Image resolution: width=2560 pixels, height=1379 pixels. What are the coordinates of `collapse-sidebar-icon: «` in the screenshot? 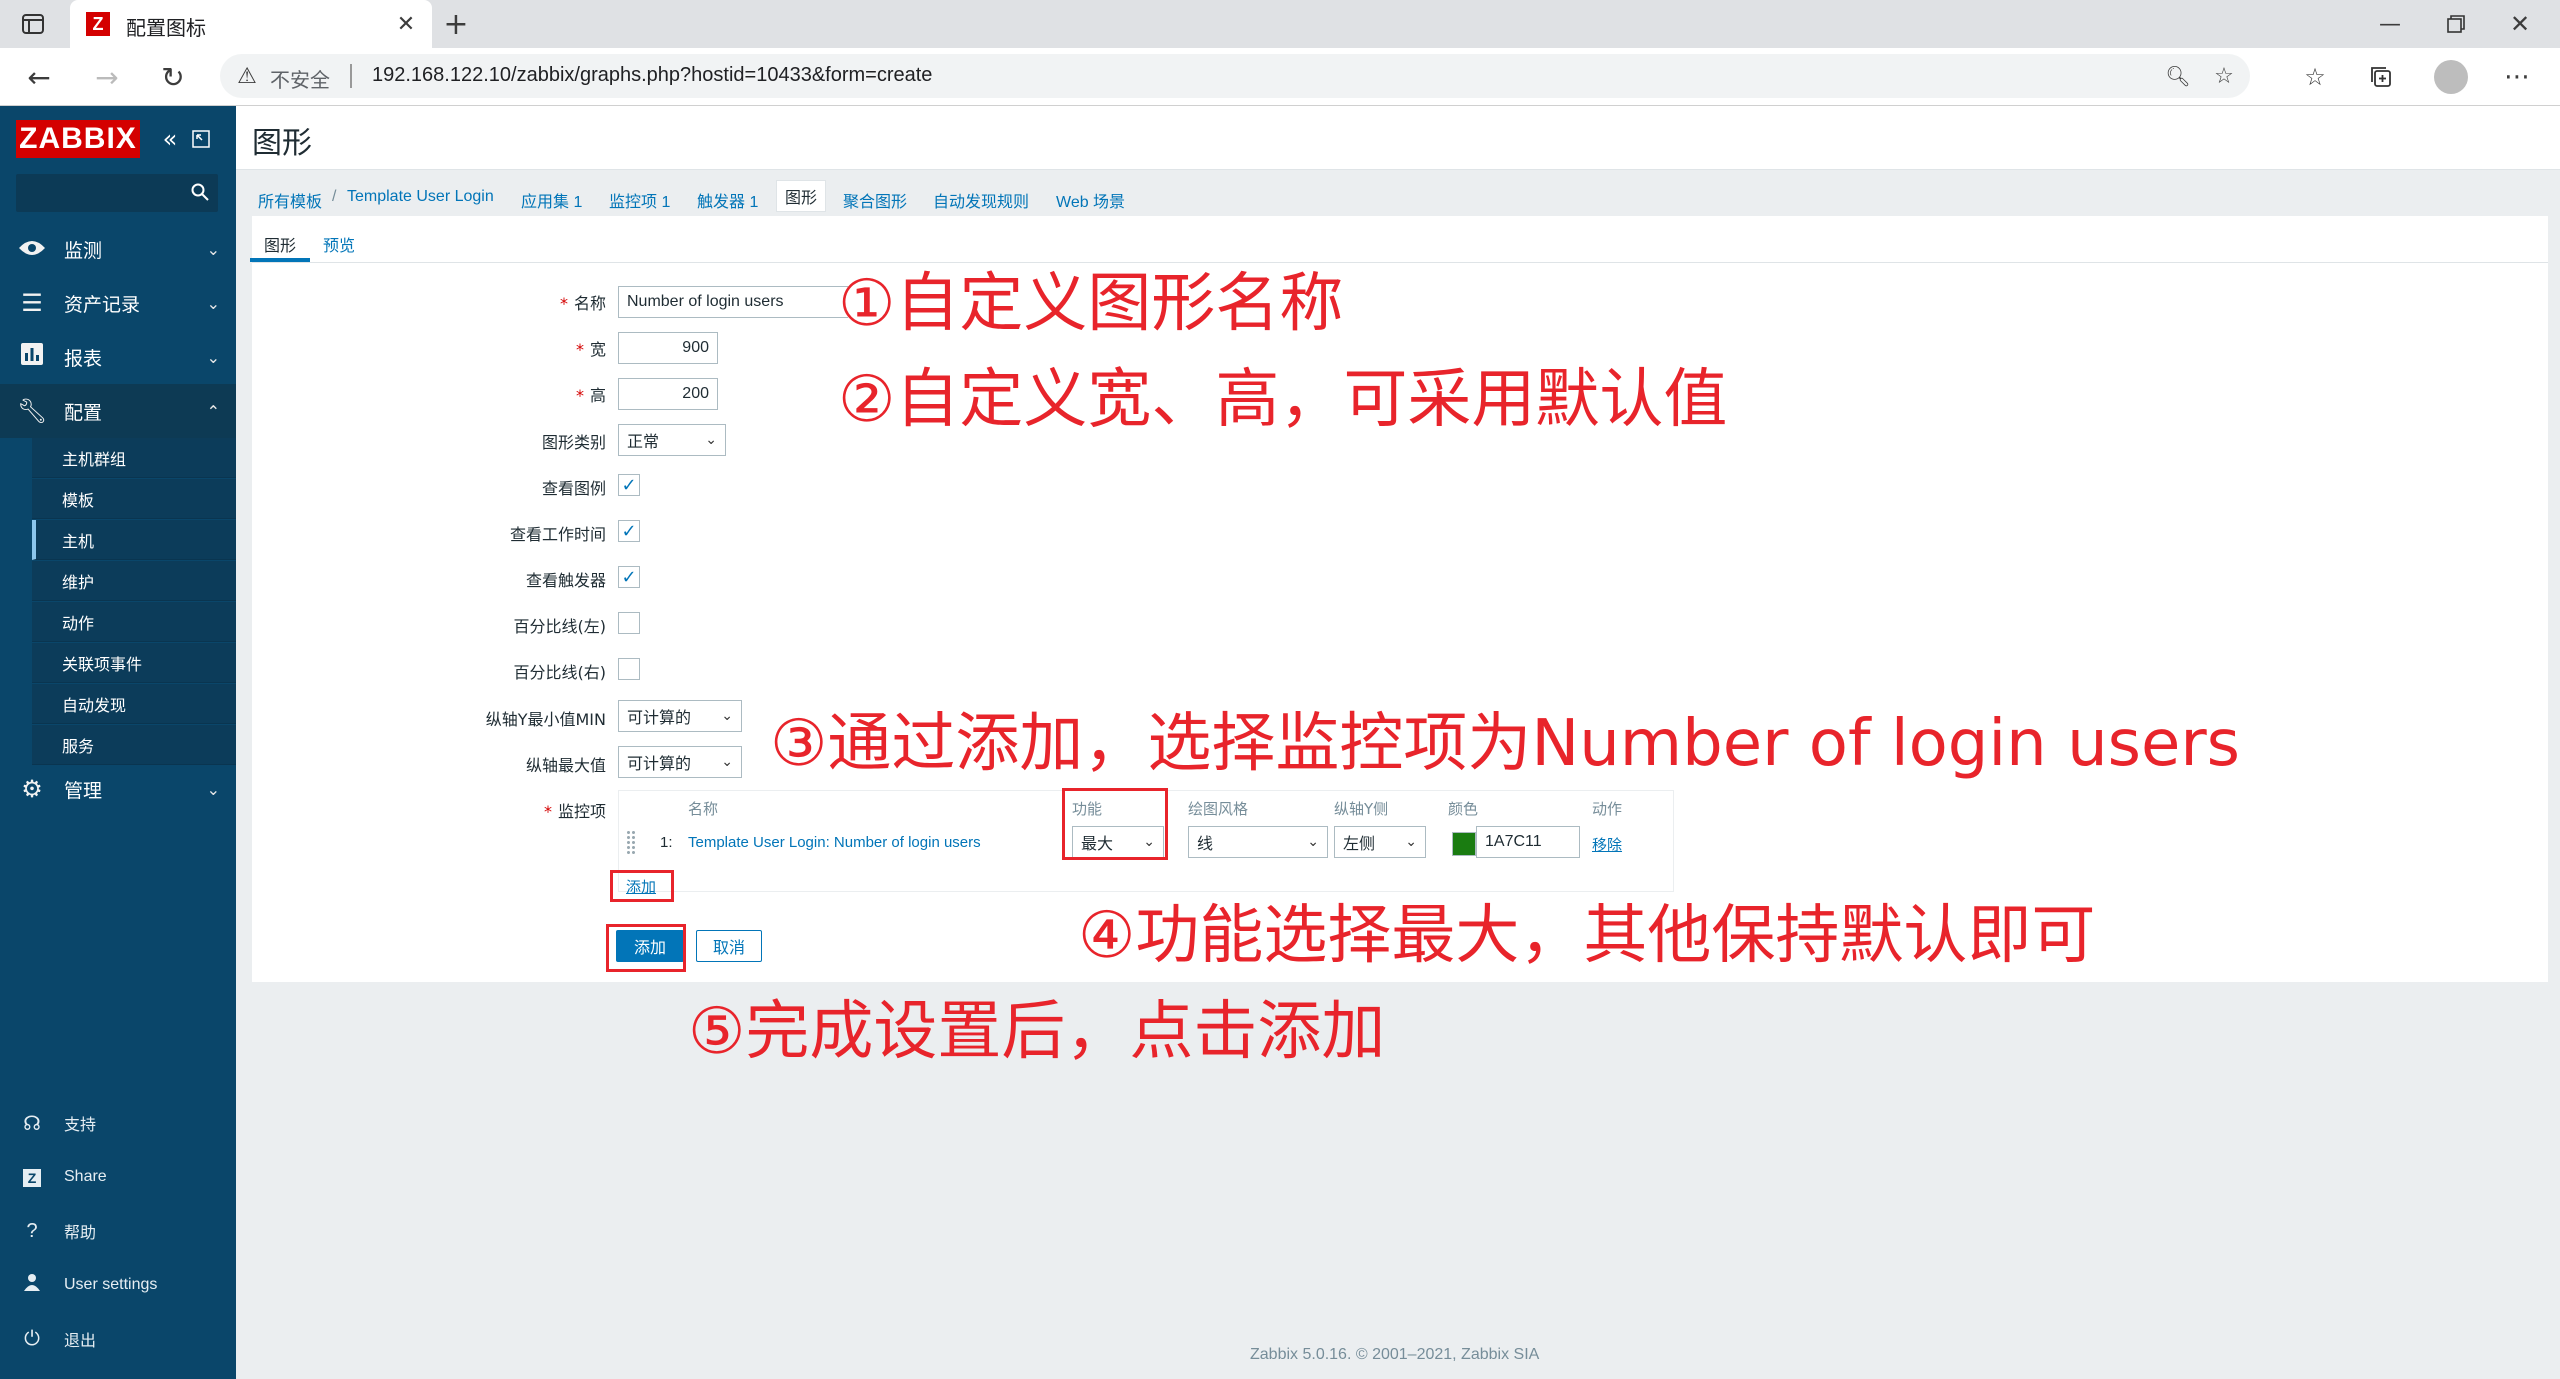 It's located at (170, 139).